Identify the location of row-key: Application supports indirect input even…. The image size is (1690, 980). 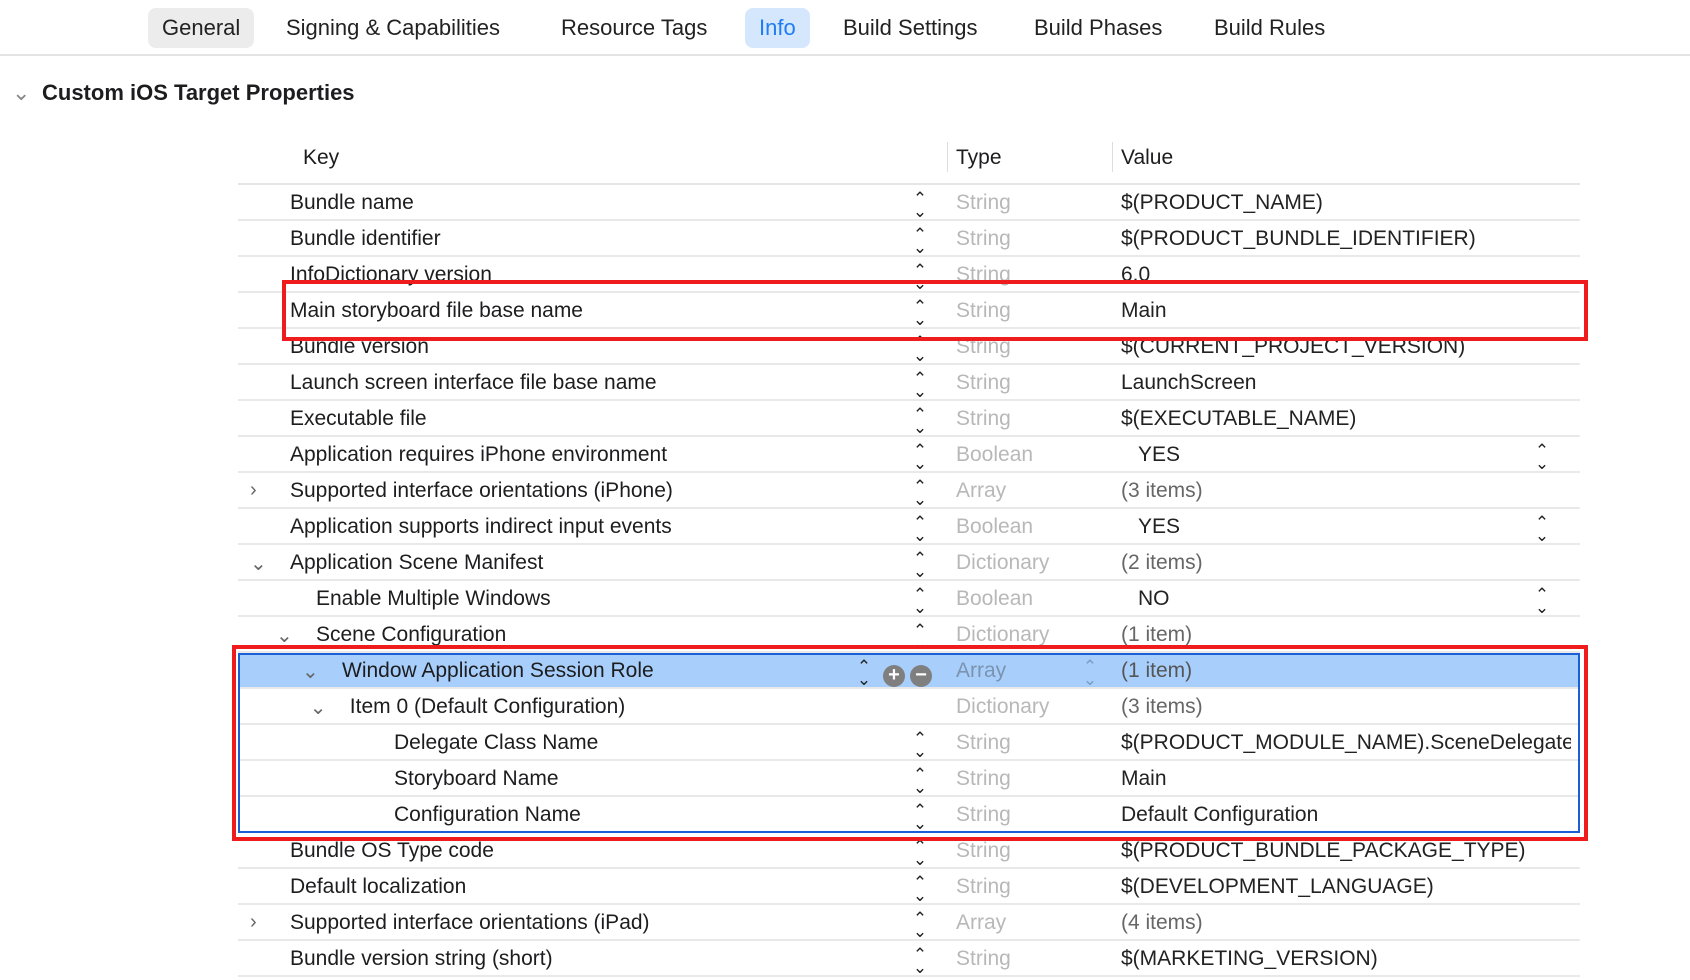
(481, 526).